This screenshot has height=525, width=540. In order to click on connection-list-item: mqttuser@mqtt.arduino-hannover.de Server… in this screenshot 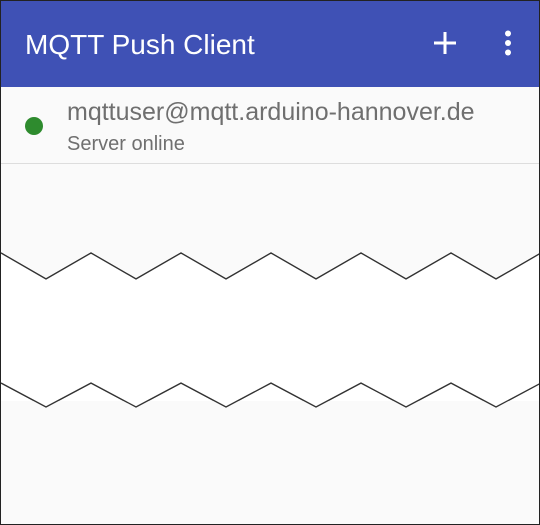, I will do `click(270, 125)`.